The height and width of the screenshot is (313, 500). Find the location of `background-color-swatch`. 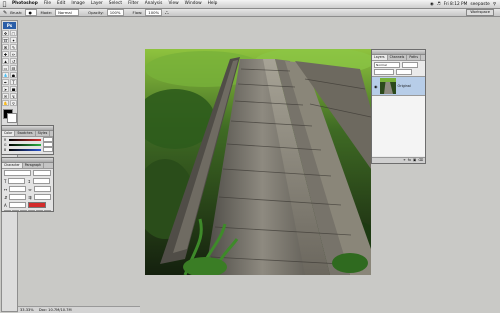

background-color-swatch is located at coordinates (11, 118).